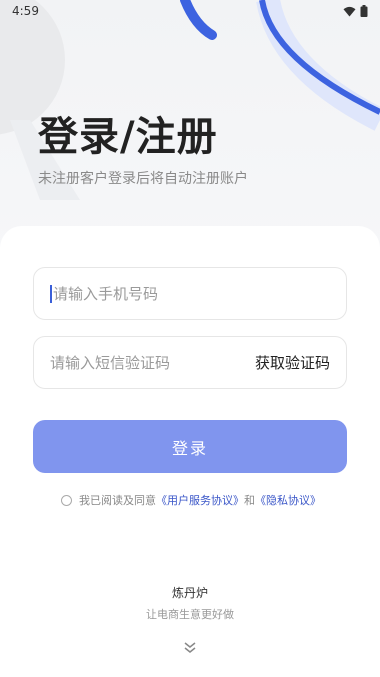  I want to click on login-button: 登录, so click(190, 446).